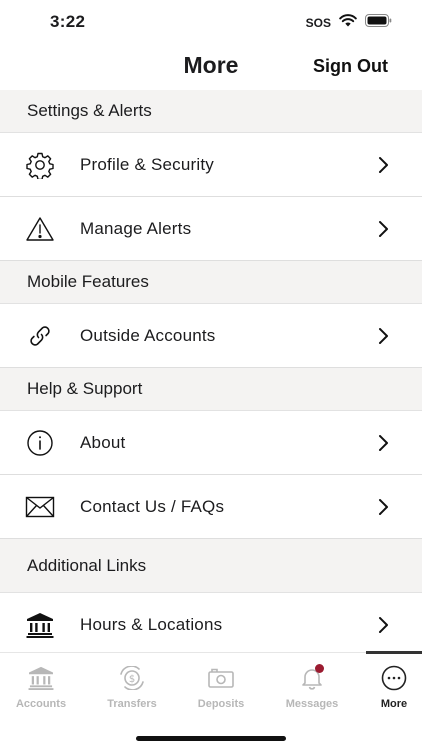 Image resolution: width=422 pixels, height=750 pixels. I want to click on menu-item-about: About, so click(211, 443).